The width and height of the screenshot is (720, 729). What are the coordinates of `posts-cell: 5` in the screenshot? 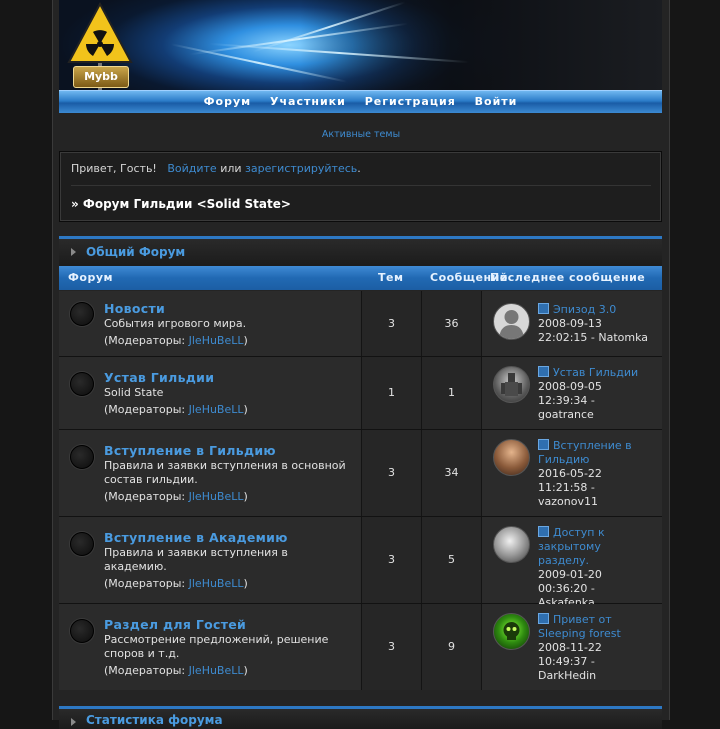 It's located at (452, 560).